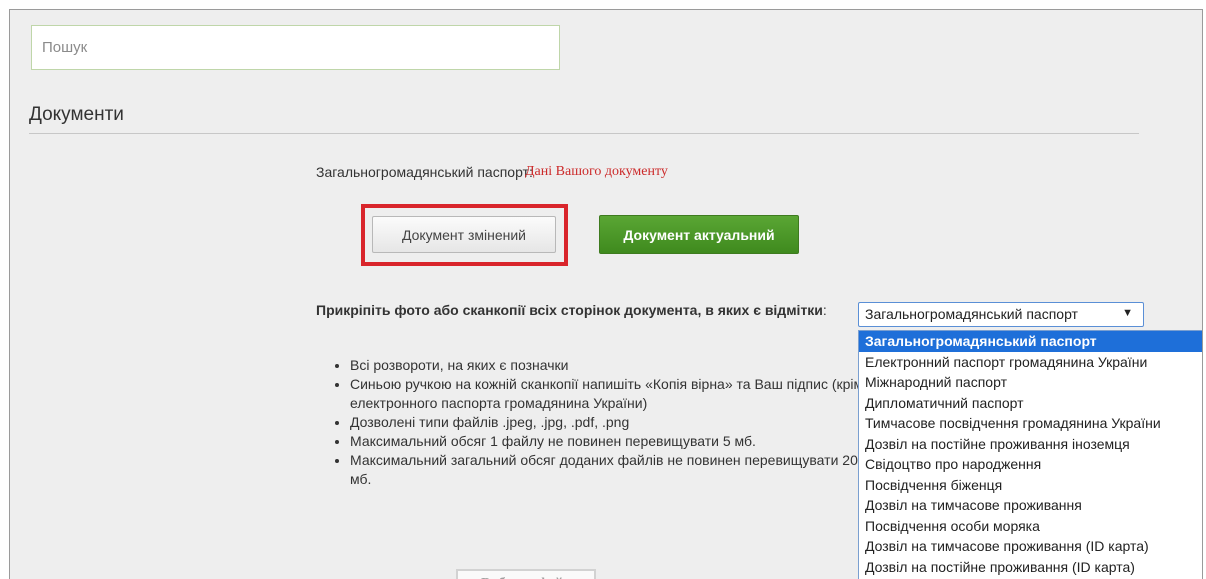 The height and width of the screenshot is (579, 1206). I want to click on list-item: Всі розвороти, на яких є позначки, so click(615, 365).